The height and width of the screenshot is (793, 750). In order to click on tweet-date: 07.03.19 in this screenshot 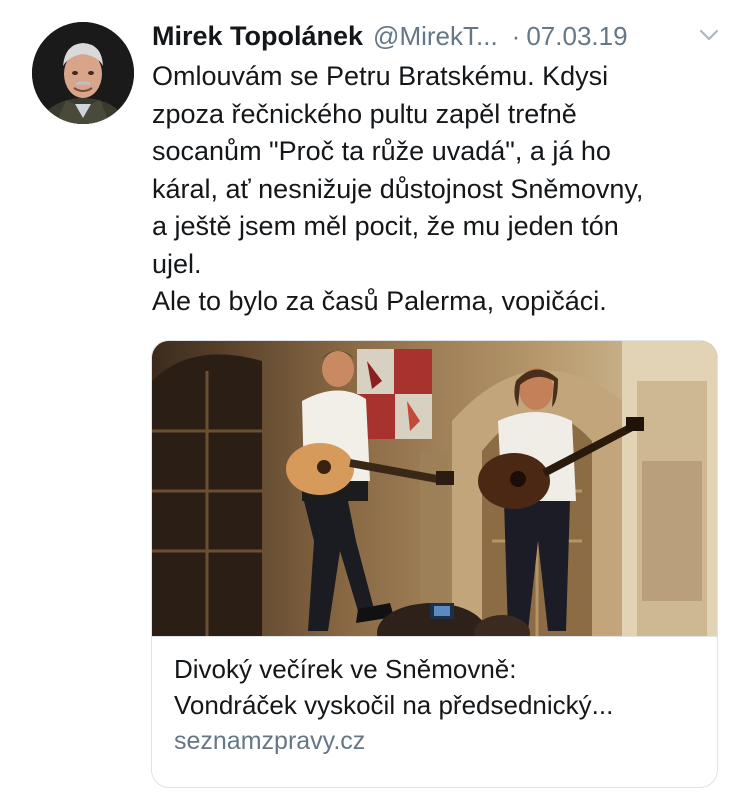, I will do `click(576, 36)`.